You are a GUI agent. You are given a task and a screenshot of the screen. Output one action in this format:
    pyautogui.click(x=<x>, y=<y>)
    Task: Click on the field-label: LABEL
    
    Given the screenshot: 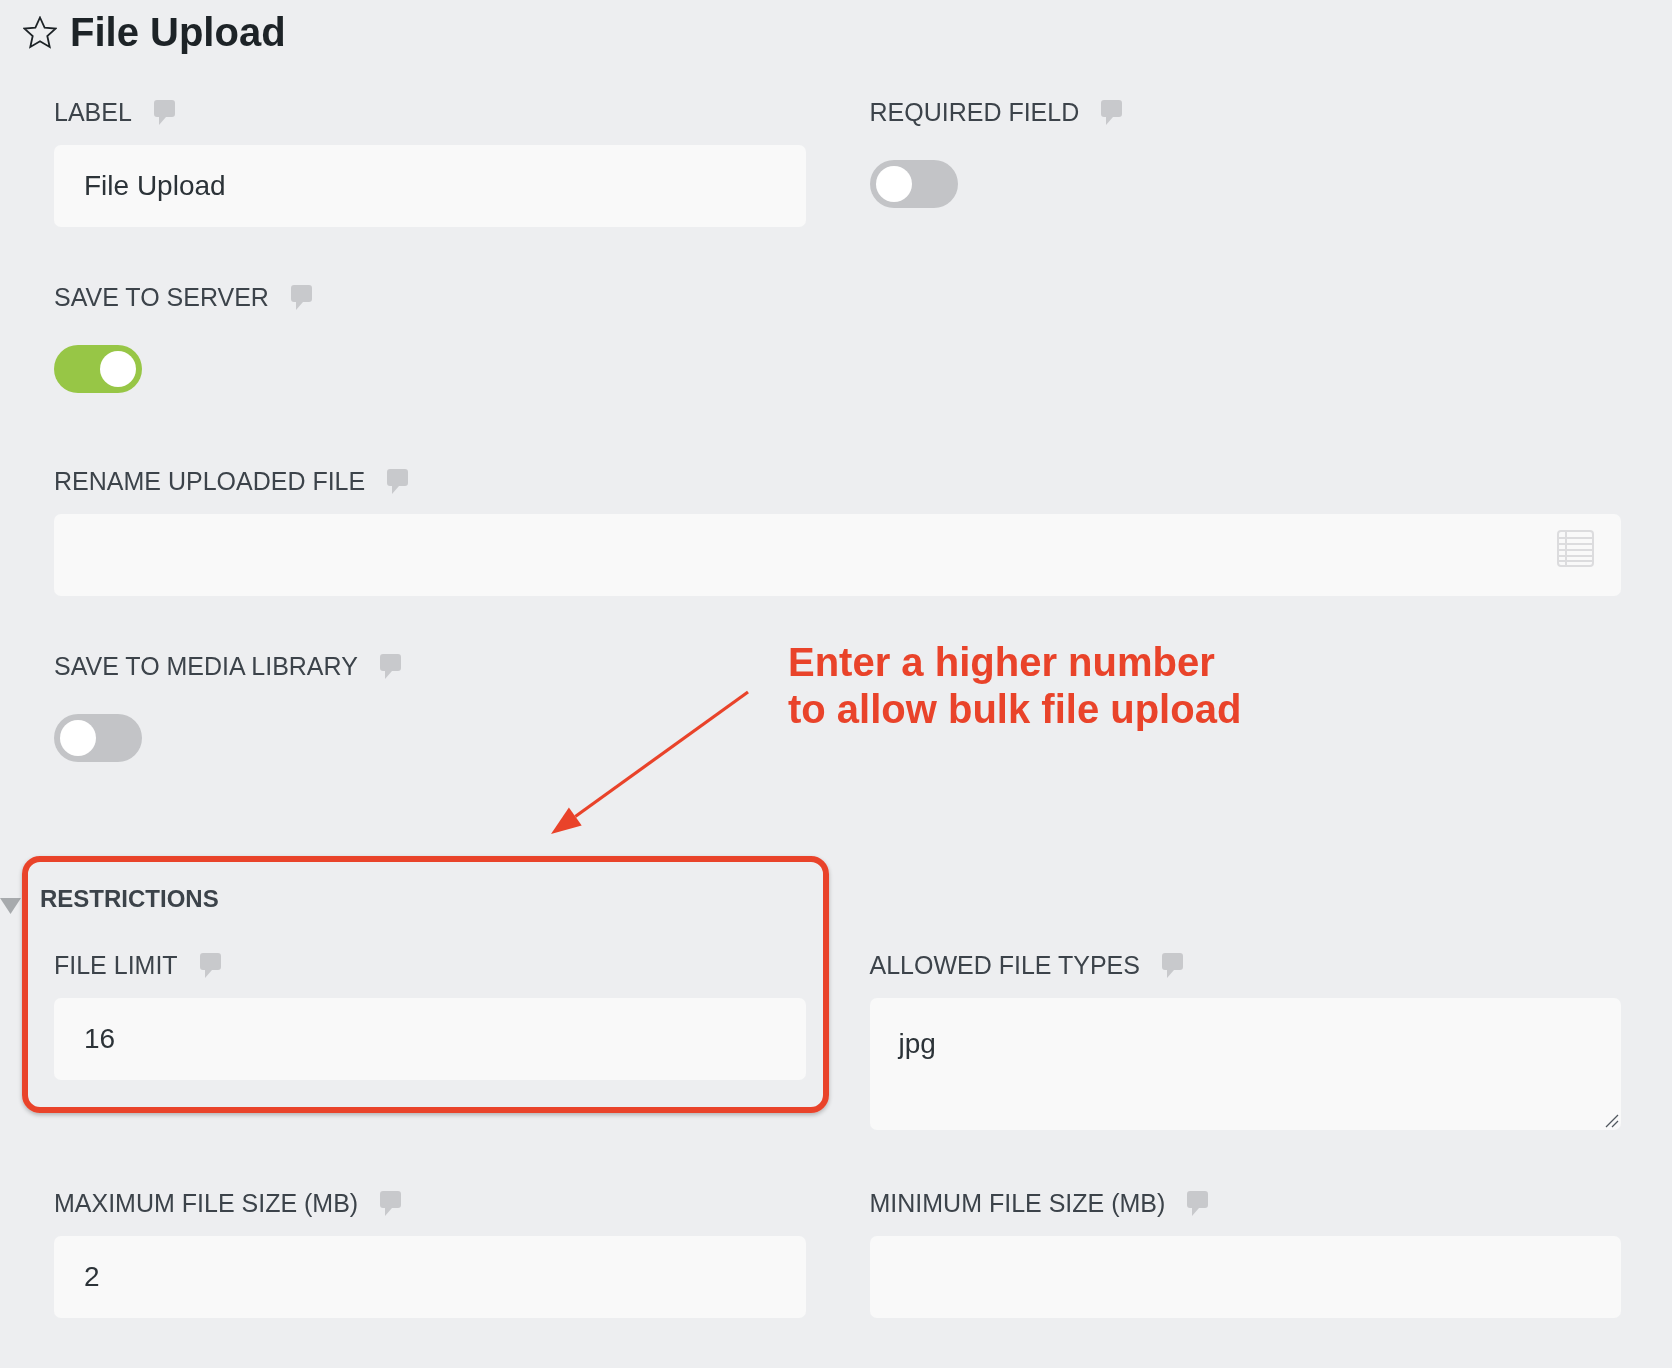 What is the action you would take?
    pyautogui.click(x=93, y=112)
    